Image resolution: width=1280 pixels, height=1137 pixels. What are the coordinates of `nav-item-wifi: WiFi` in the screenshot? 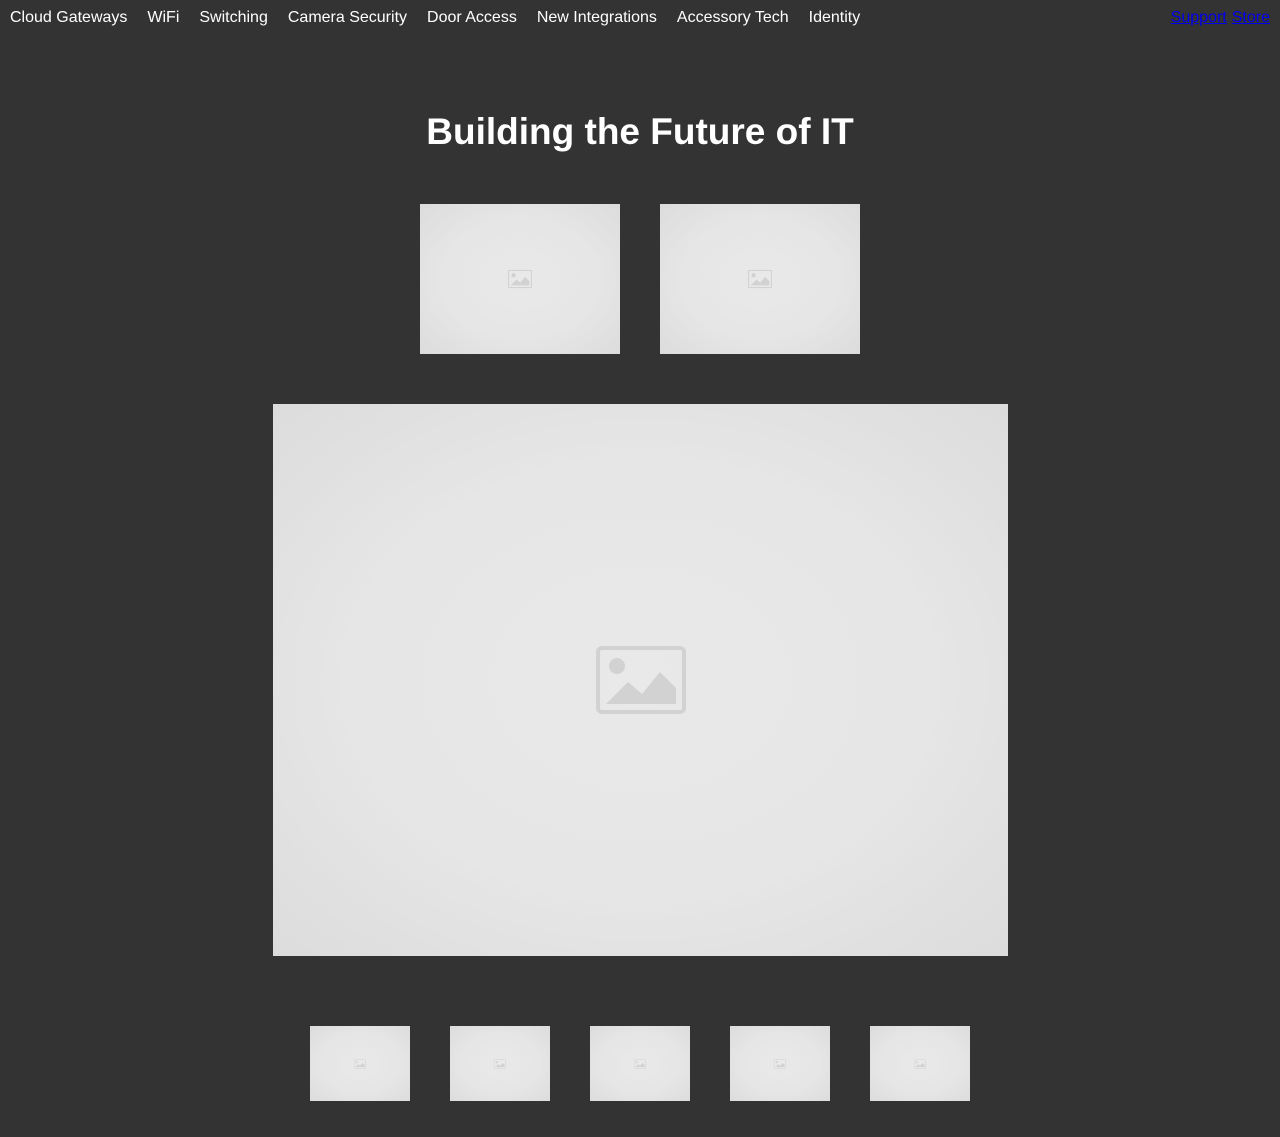 It's located at (163, 18).